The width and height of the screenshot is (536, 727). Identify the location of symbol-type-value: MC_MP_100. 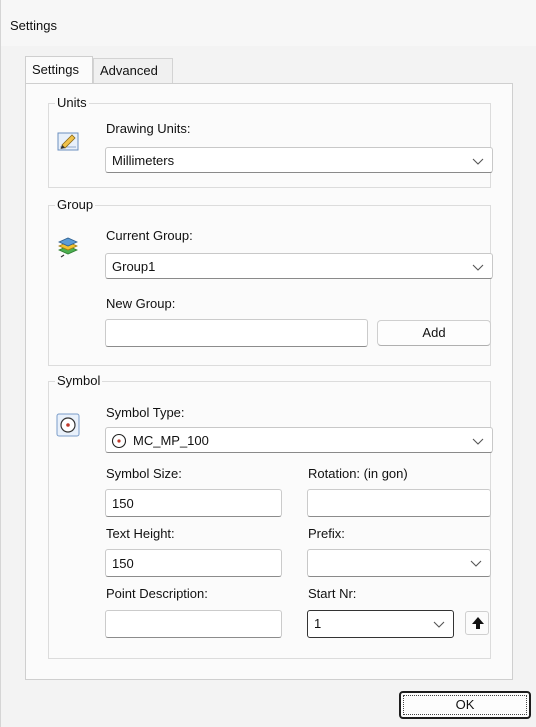
(171, 440).